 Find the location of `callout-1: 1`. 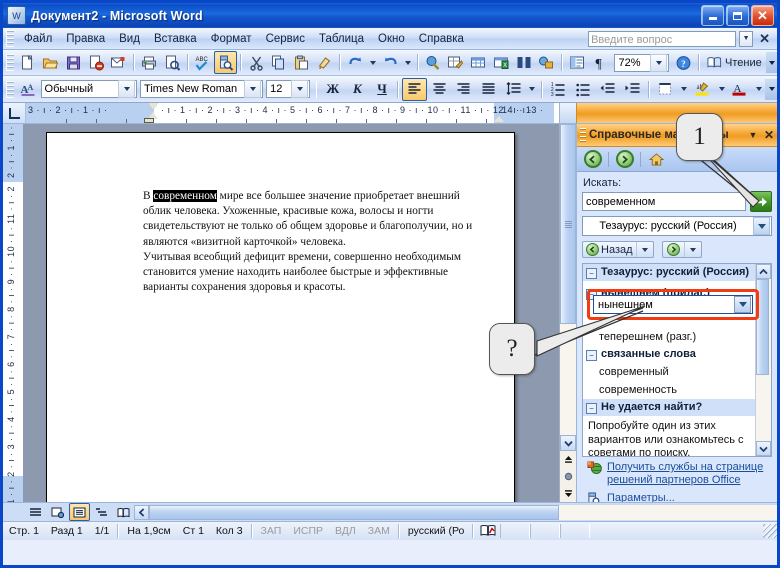

callout-1: 1 is located at coordinates (699, 137).